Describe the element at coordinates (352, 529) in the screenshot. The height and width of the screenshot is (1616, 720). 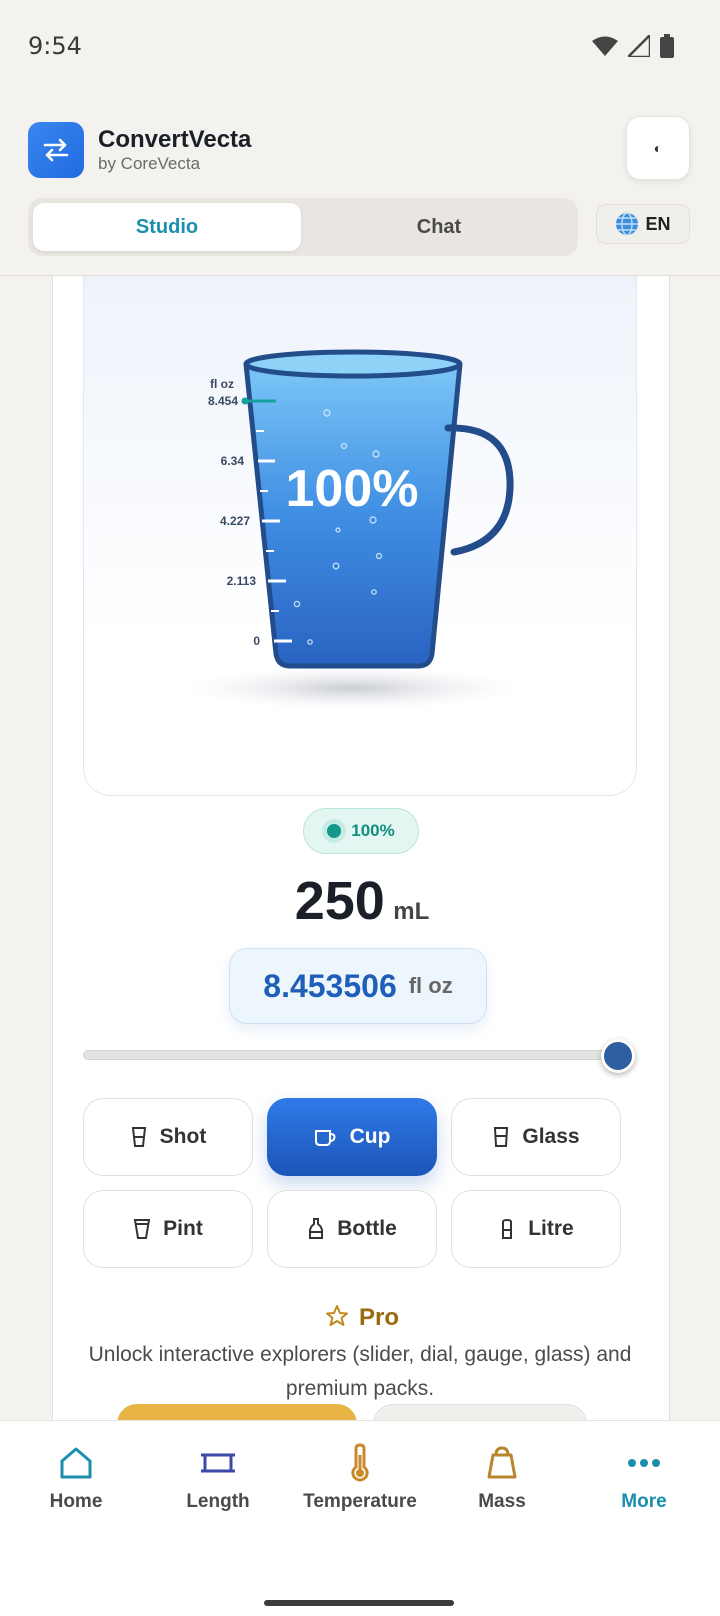
I see `glass-illustration: fl oz 8.454 6.34 4.227 2.113 0 100%` at that location.